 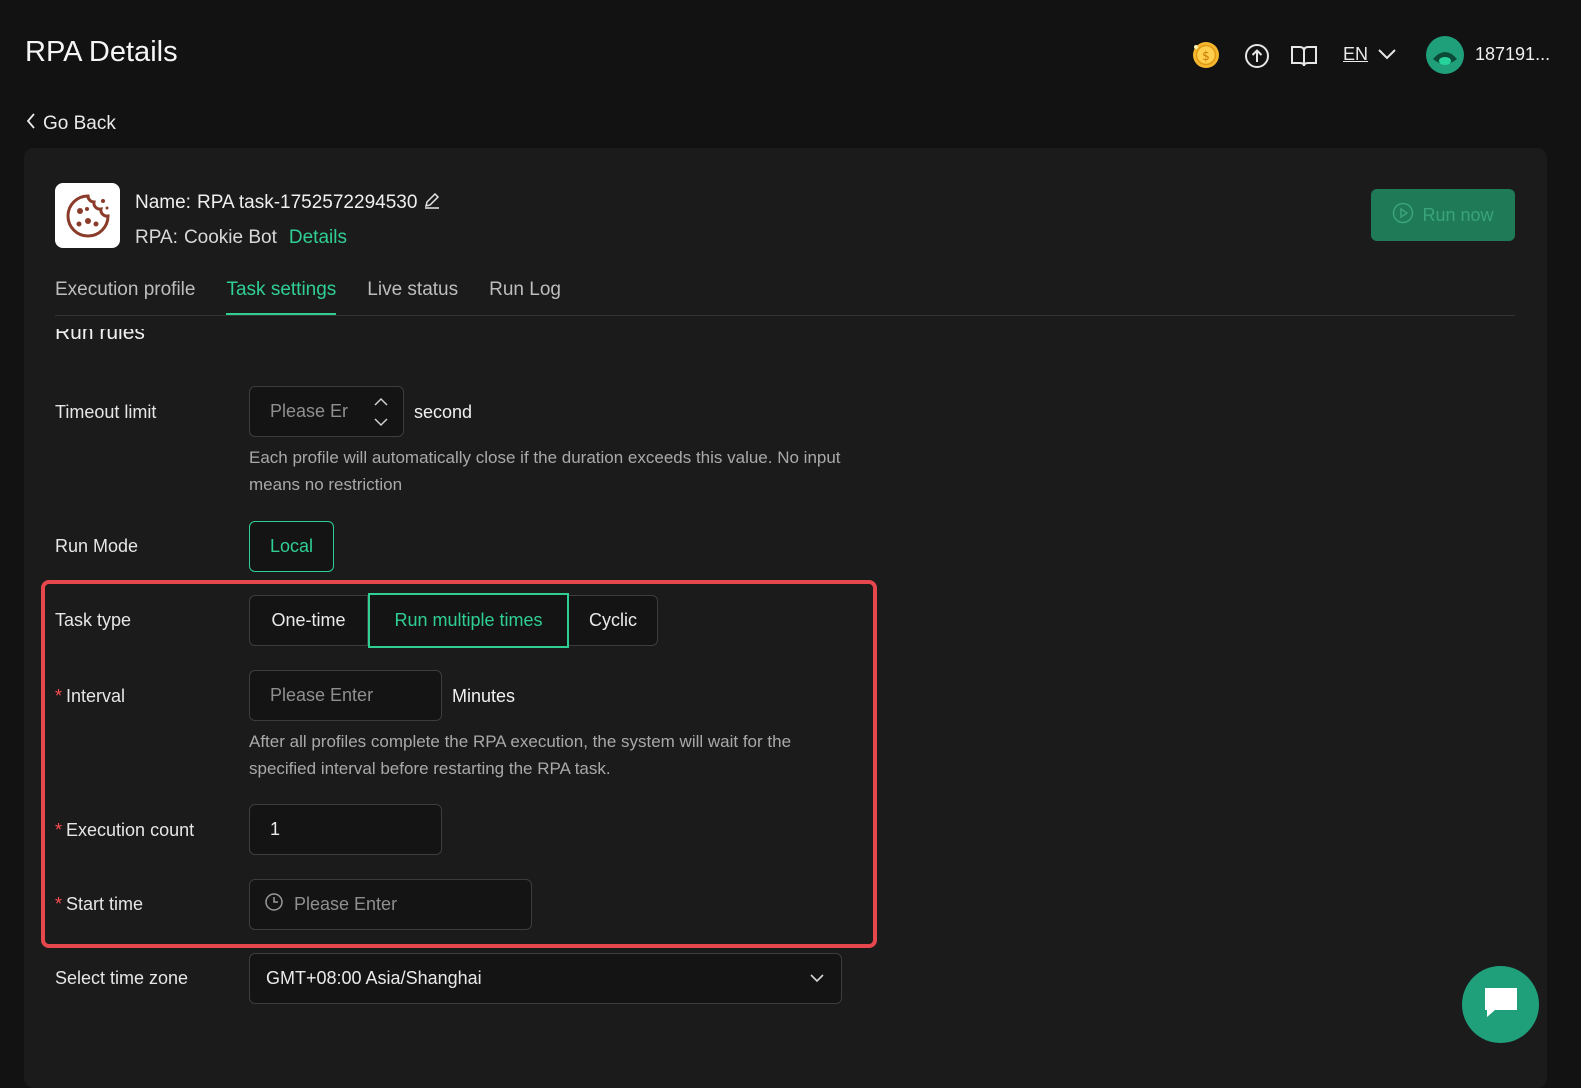 I want to click on edit-icon, so click(x=432, y=203).